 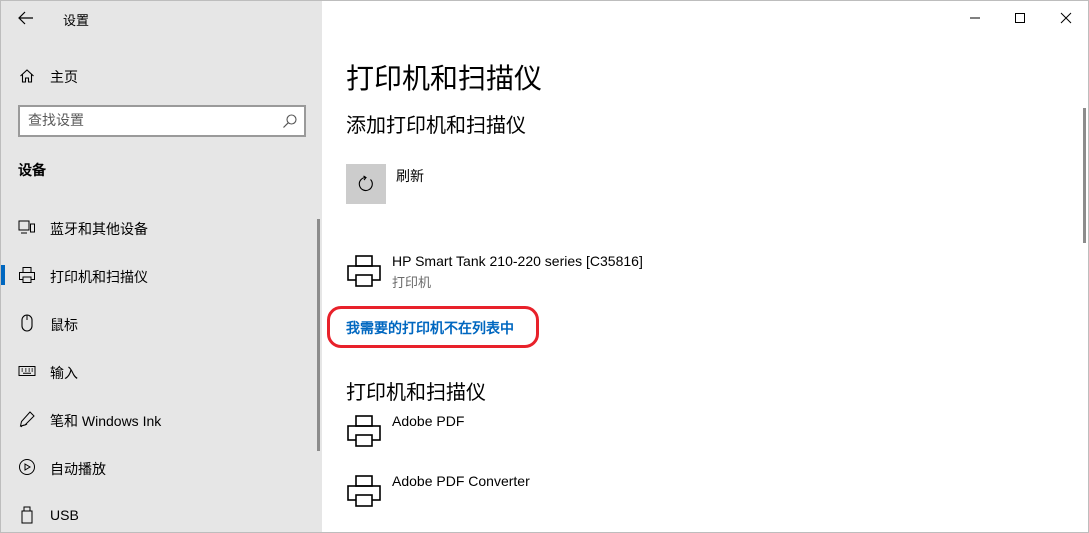 What do you see at coordinates (161, 76) in the screenshot?
I see `sidebar-item-home: 主页` at bounding box center [161, 76].